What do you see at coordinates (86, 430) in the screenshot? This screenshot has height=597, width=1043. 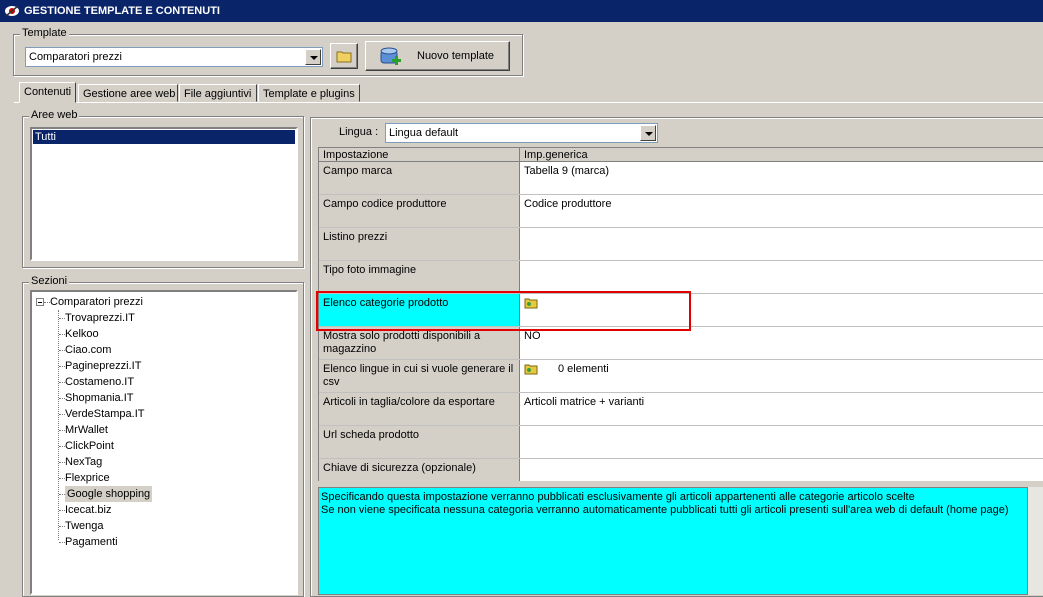 I see `tree-item: MrWallet` at bounding box center [86, 430].